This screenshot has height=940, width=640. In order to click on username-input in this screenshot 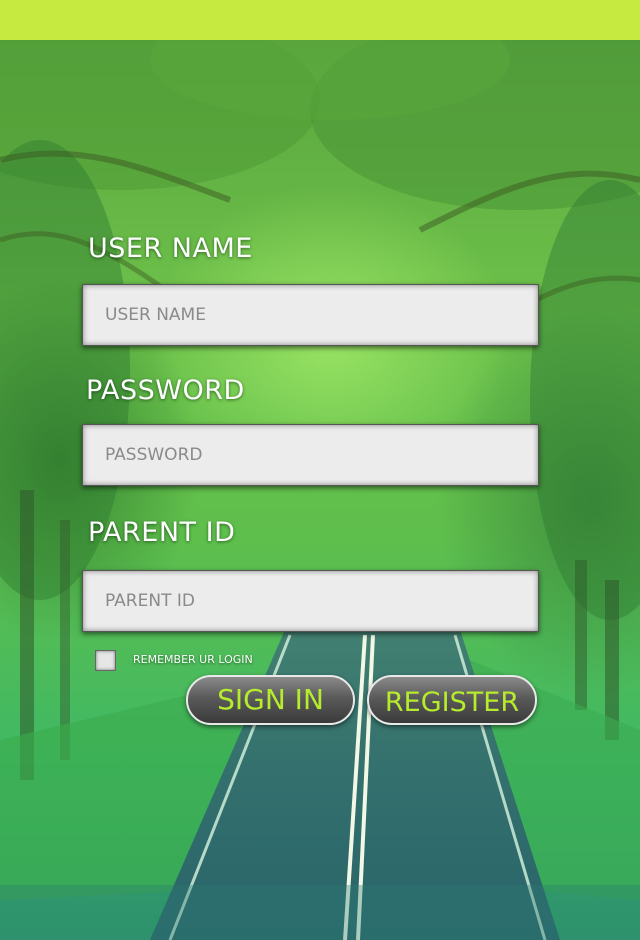, I will do `click(310, 315)`.